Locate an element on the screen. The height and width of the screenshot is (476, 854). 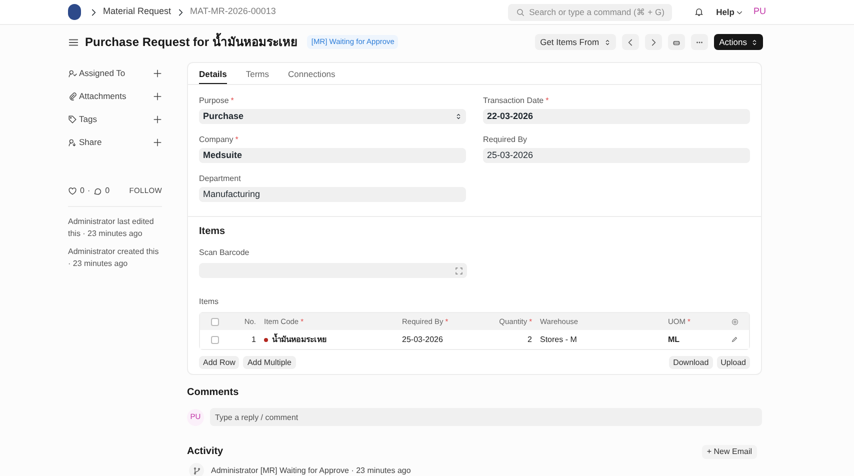
like-count: 0 is located at coordinates (82, 191).